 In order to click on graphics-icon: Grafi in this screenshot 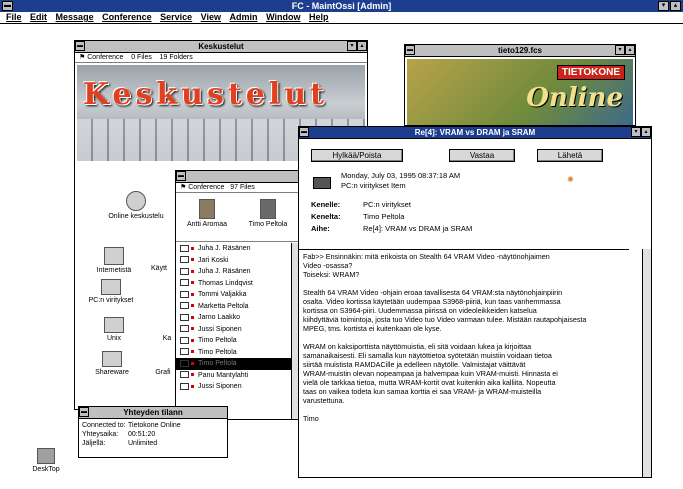, I will do `click(163, 372)`.